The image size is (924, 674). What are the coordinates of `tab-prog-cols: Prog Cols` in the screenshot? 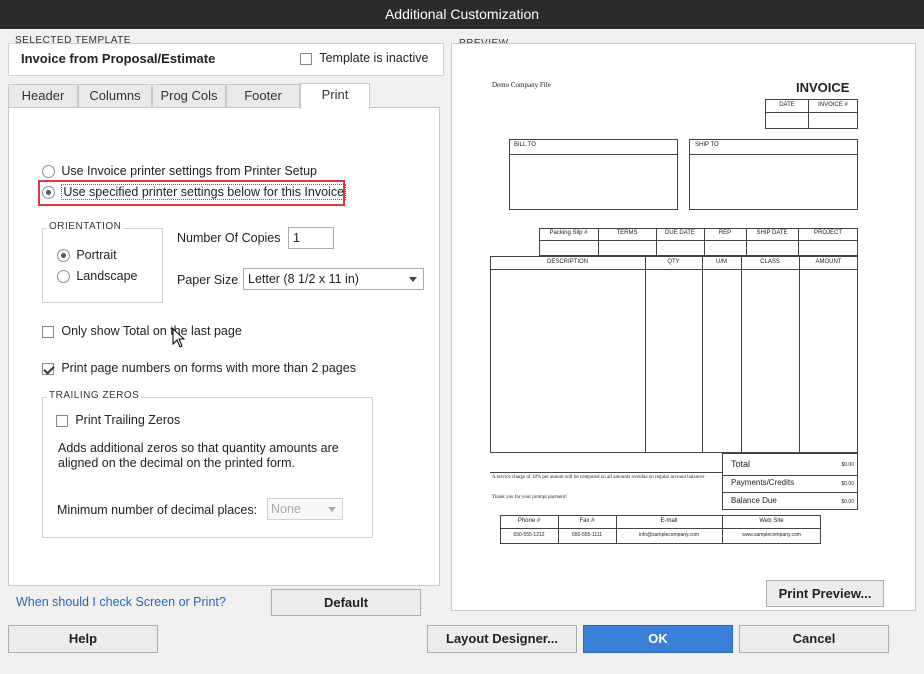 It's located at (189, 96).